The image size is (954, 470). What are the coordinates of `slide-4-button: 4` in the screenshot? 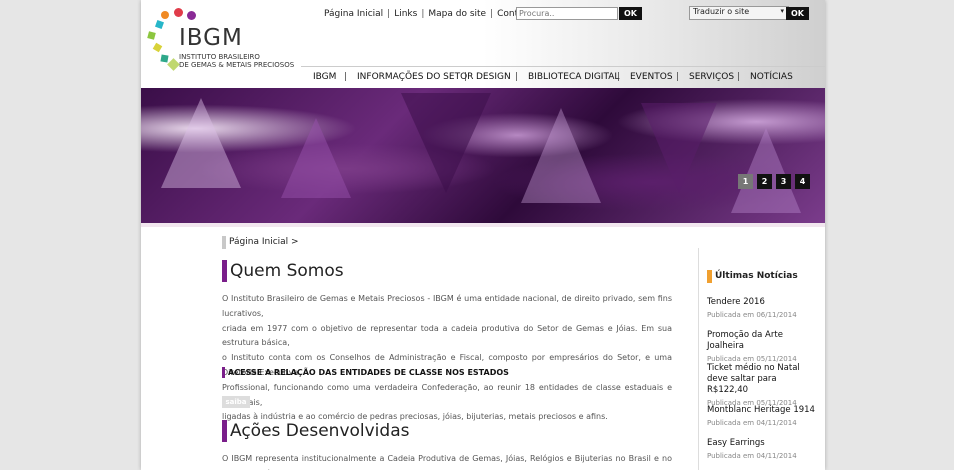 It's located at (802, 181).